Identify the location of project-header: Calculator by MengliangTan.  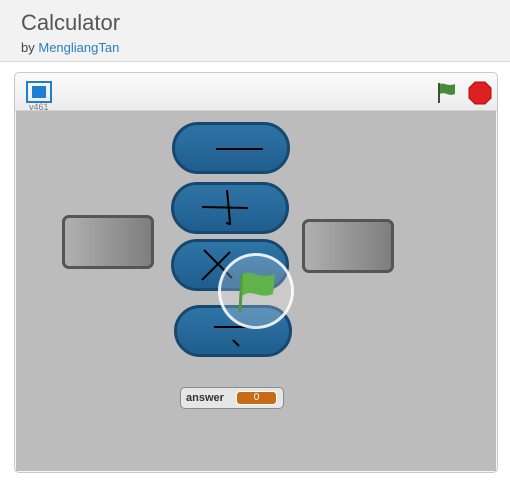
(255, 31).